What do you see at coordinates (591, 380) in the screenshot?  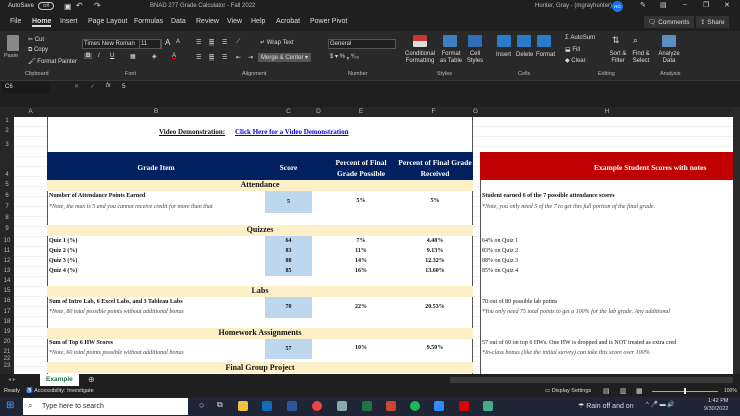 I see `horizontal-scrollbar` at bounding box center [591, 380].